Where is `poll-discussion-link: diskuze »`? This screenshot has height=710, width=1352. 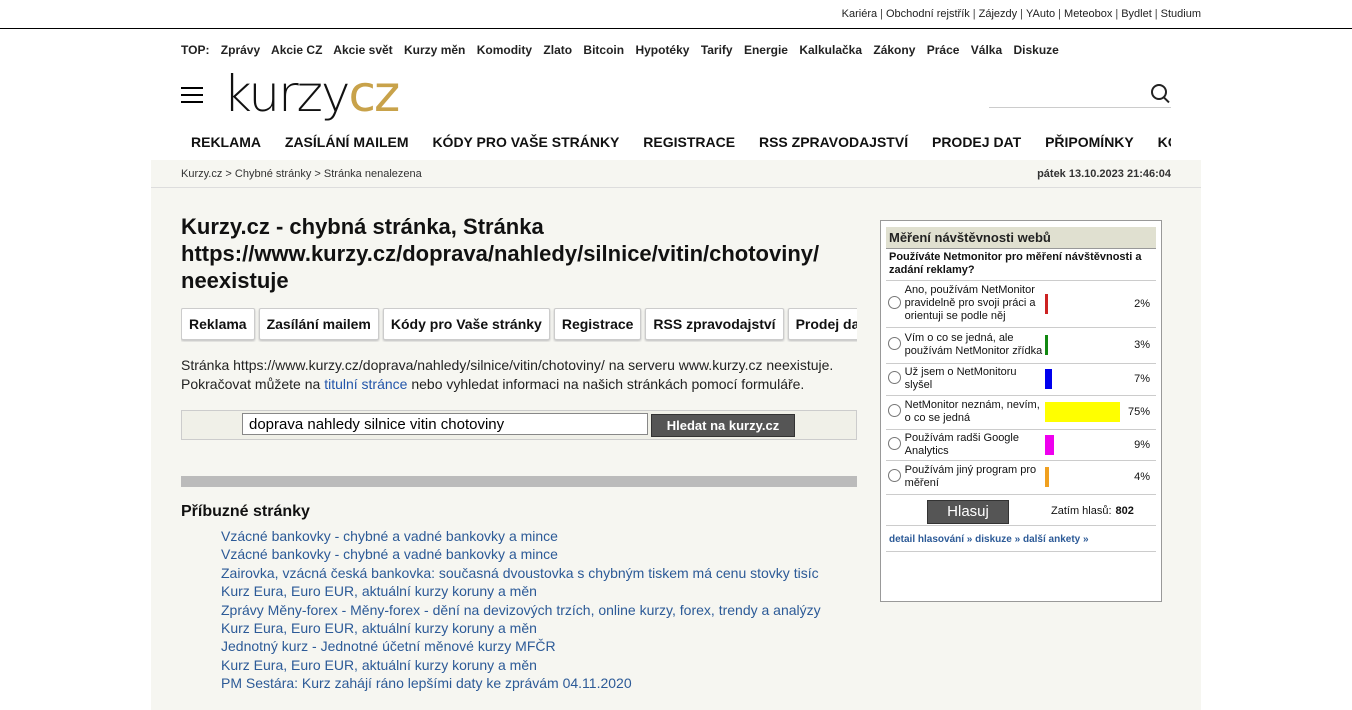 poll-discussion-link: diskuze » is located at coordinates (997, 539).